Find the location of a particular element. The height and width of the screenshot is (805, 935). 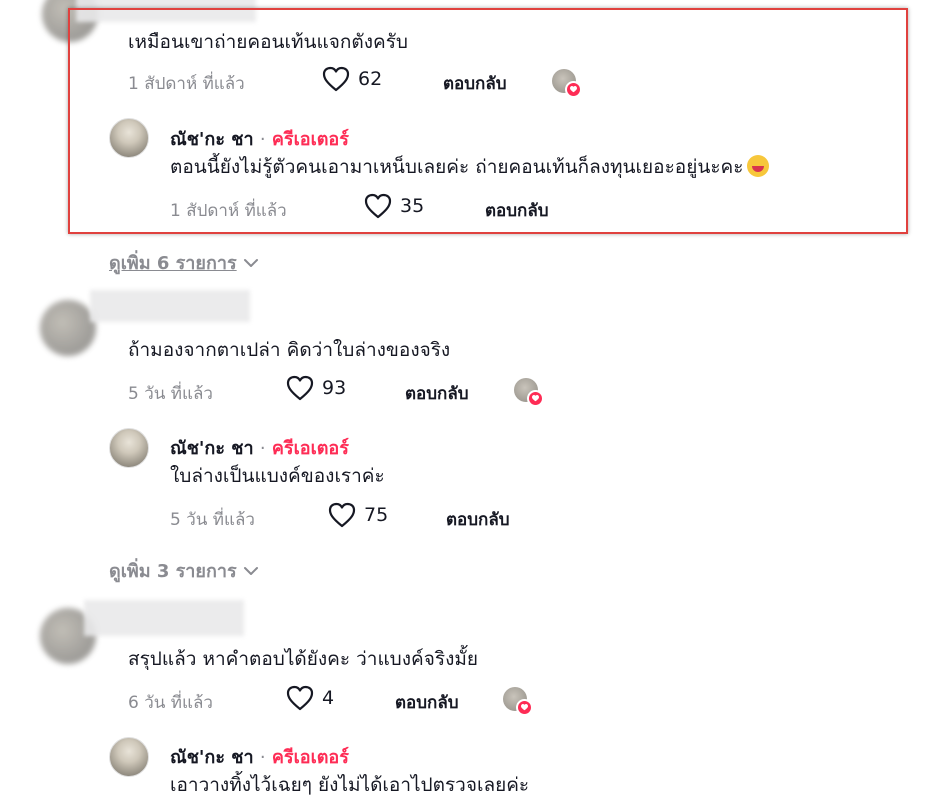

reply-time: 5 วัน ที่แล้ว is located at coordinates (212, 520).